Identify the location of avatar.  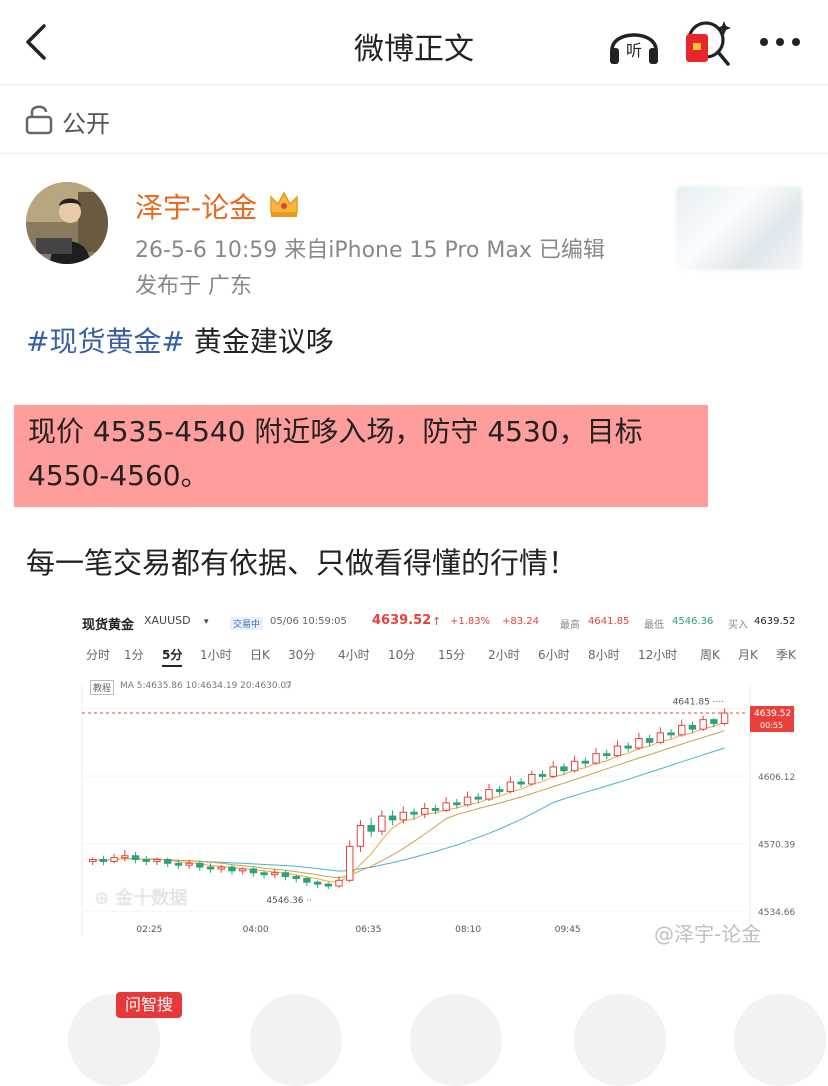
(67, 223).